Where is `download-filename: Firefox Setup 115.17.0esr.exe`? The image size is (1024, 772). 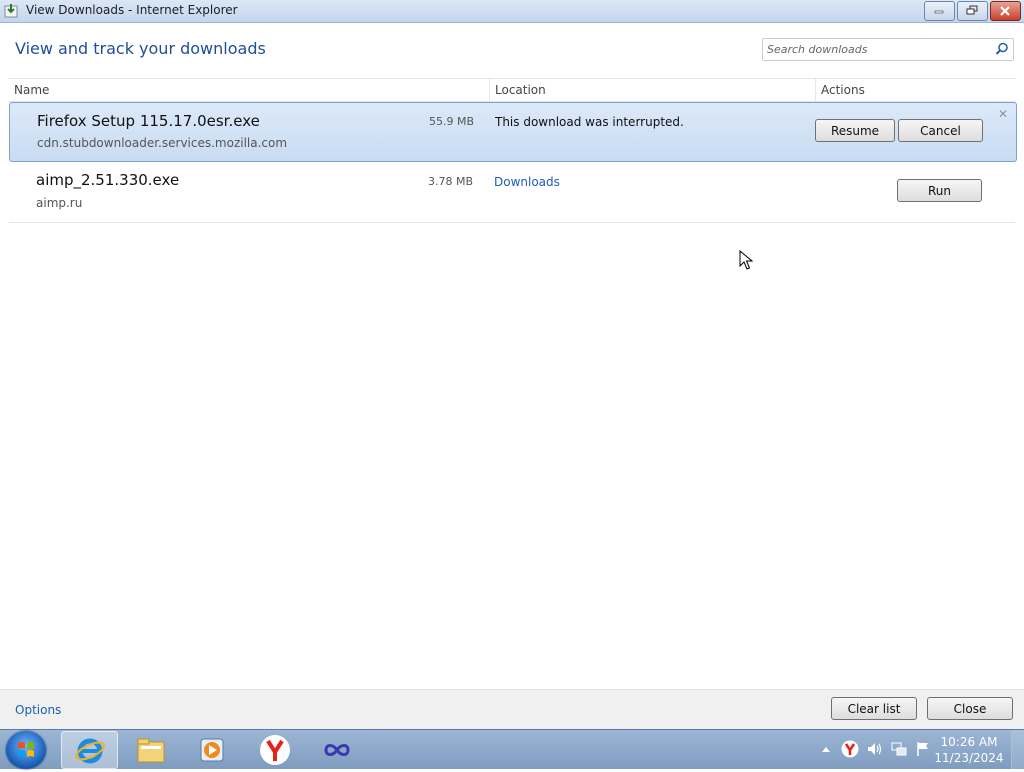 download-filename: Firefox Setup 115.17.0esr.exe is located at coordinates (148, 121).